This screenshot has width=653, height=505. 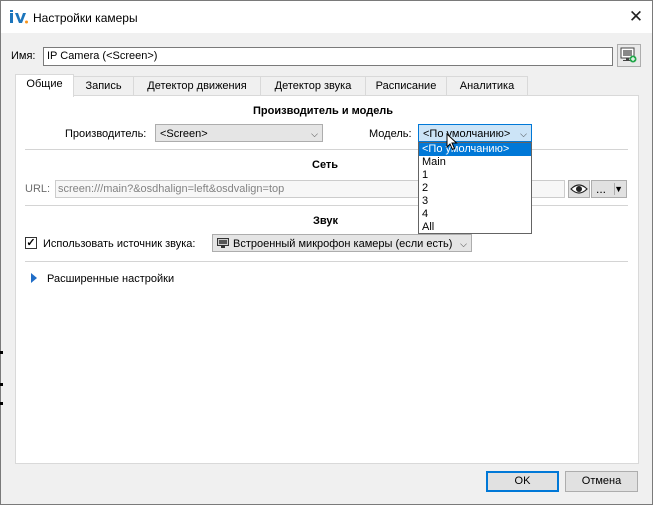 I want to click on model-select: <По умолчанию> ⌵, so click(x=475, y=133).